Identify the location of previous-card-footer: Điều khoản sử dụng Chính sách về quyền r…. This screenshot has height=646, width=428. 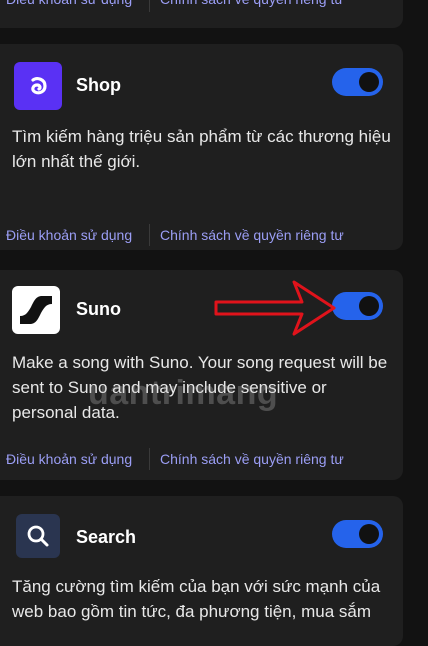
(201, 15).